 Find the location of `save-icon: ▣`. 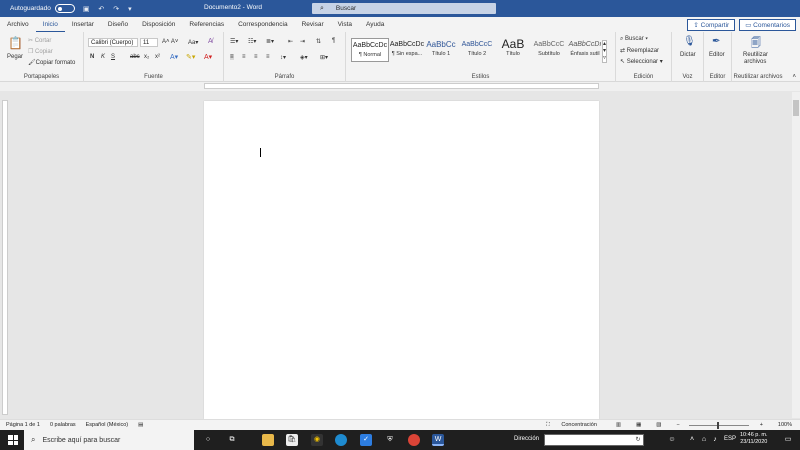

save-icon: ▣ is located at coordinates (86, 9).